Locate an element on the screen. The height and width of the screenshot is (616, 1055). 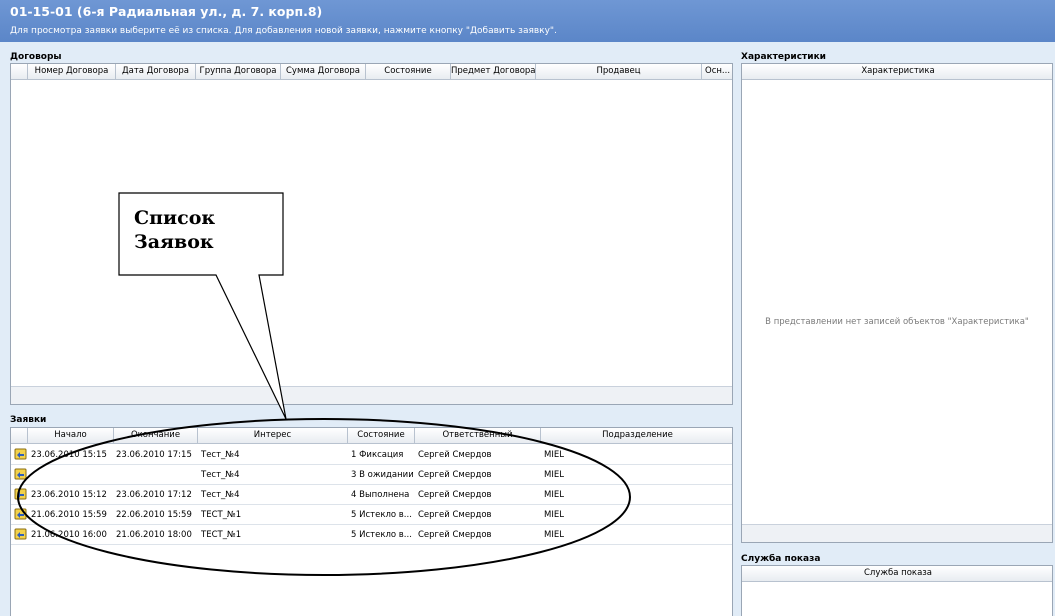
col-contract-status: Состояние is located at coordinates (408, 71).